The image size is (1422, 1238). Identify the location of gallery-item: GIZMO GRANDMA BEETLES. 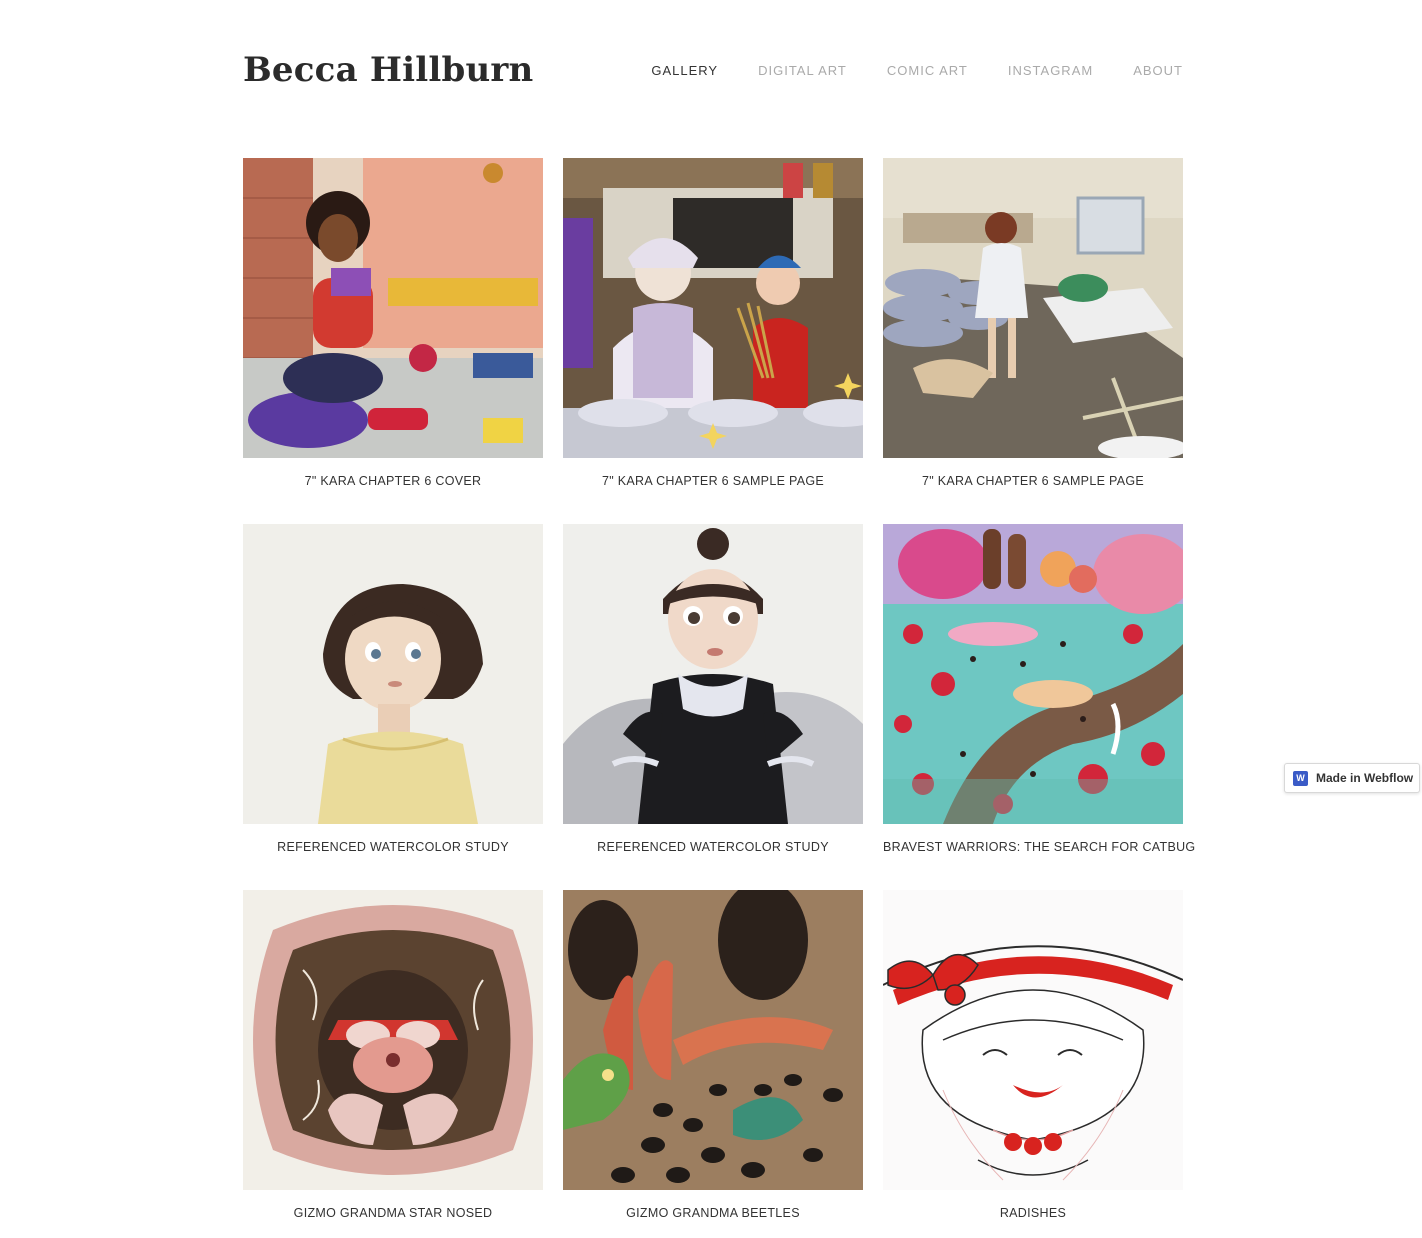
(713, 1064).